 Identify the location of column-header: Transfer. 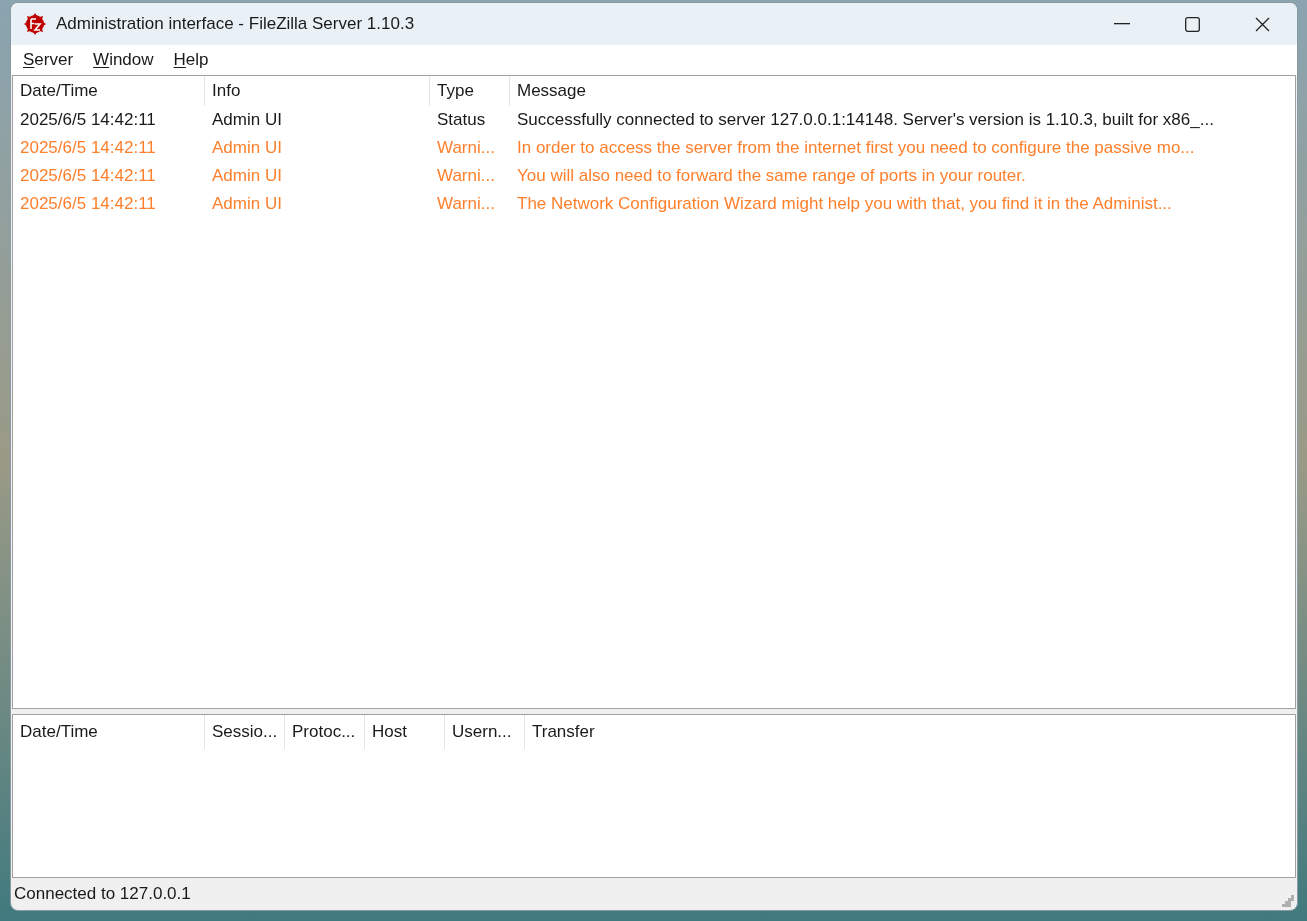
(625, 732).